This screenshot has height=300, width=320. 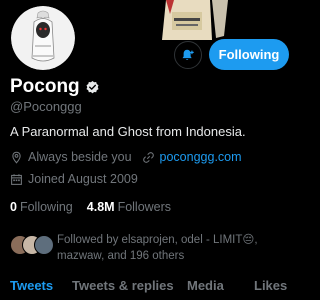 What do you see at coordinates (249, 54) in the screenshot?
I see `following-button: Following` at bounding box center [249, 54].